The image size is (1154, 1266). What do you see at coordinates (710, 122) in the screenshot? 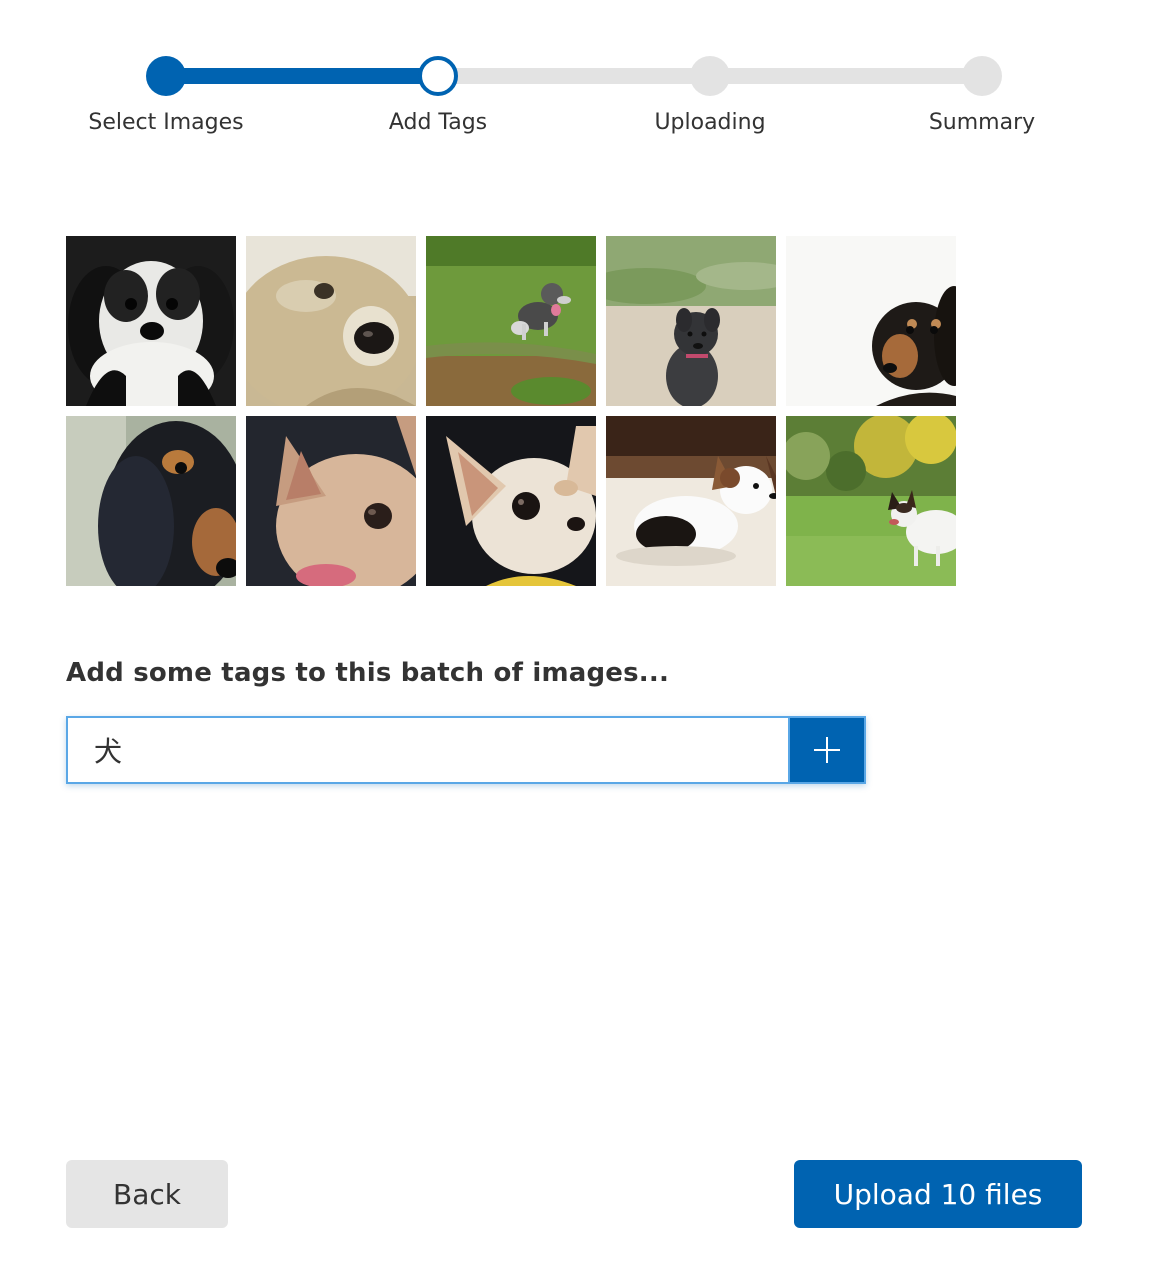
I see `step-label-uploading: Uploading` at bounding box center [710, 122].